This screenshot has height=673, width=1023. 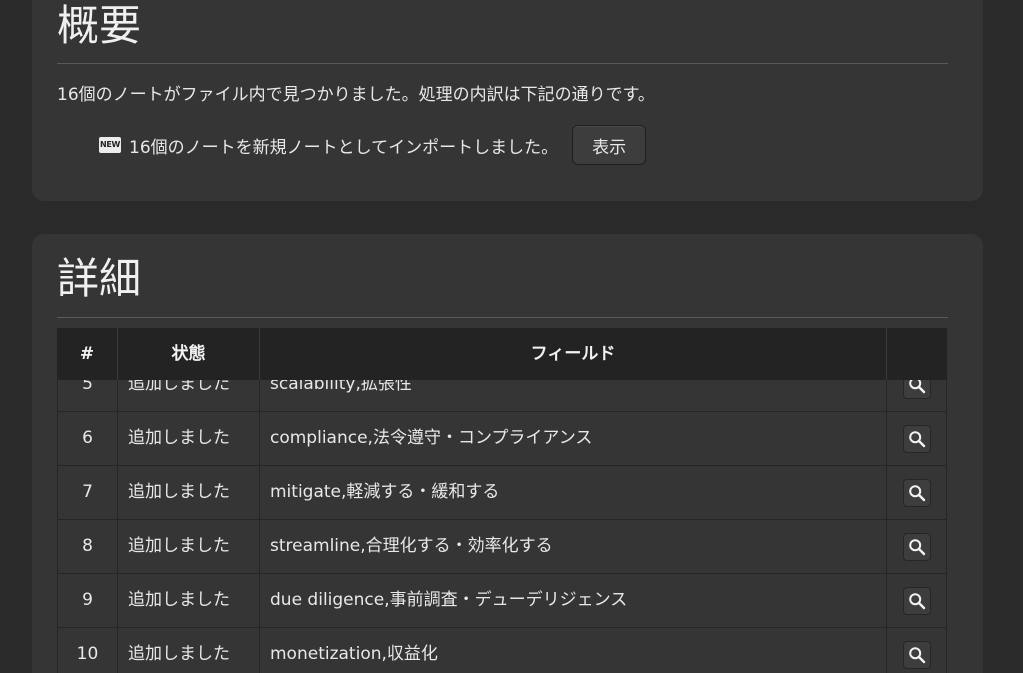 What do you see at coordinates (609, 145) in the screenshot?
I see `show-button: 表示` at bounding box center [609, 145].